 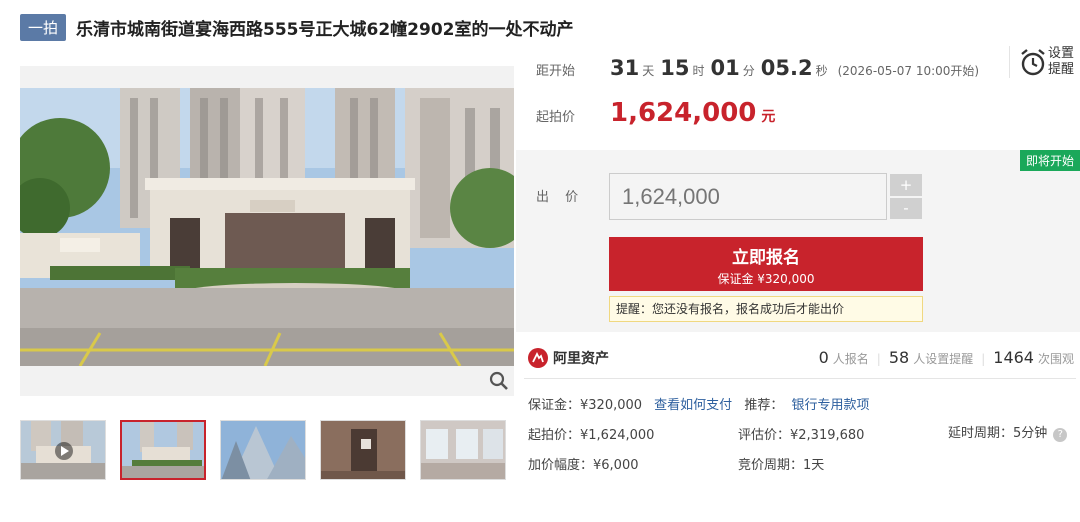 I want to click on stats-row: 阿里资产 0 人报名 | 58 人设置提醒 | 1464 次围观, so click(x=798, y=358).